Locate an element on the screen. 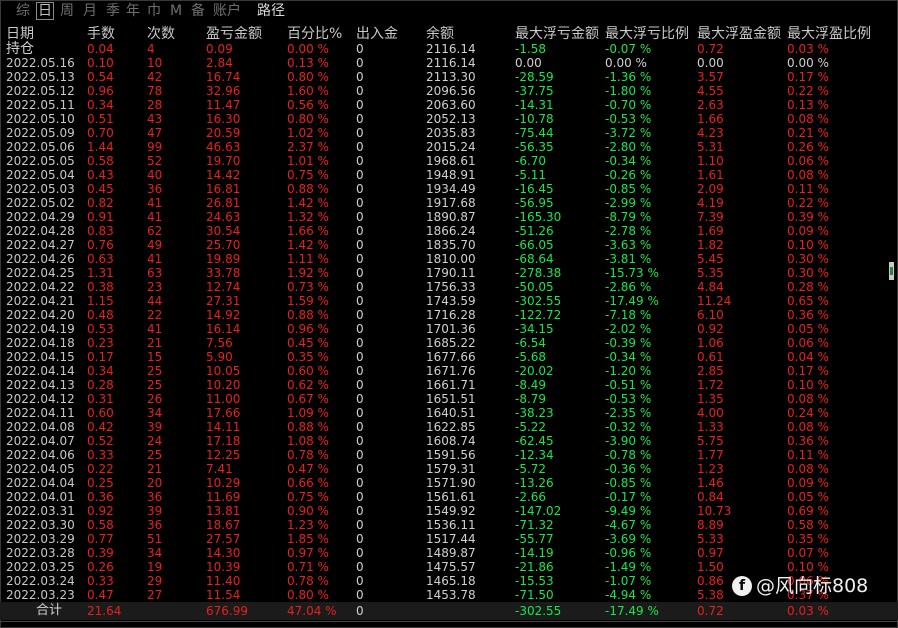  tab-quarterly: 季 is located at coordinates (113, 11).